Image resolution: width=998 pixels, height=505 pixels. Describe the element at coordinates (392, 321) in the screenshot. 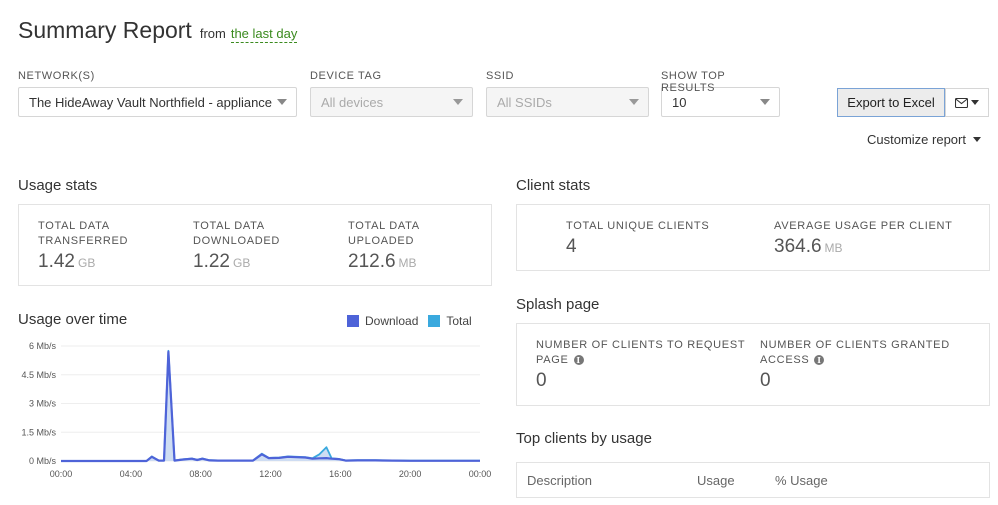

I see `legend-label-download: Download` at that location.